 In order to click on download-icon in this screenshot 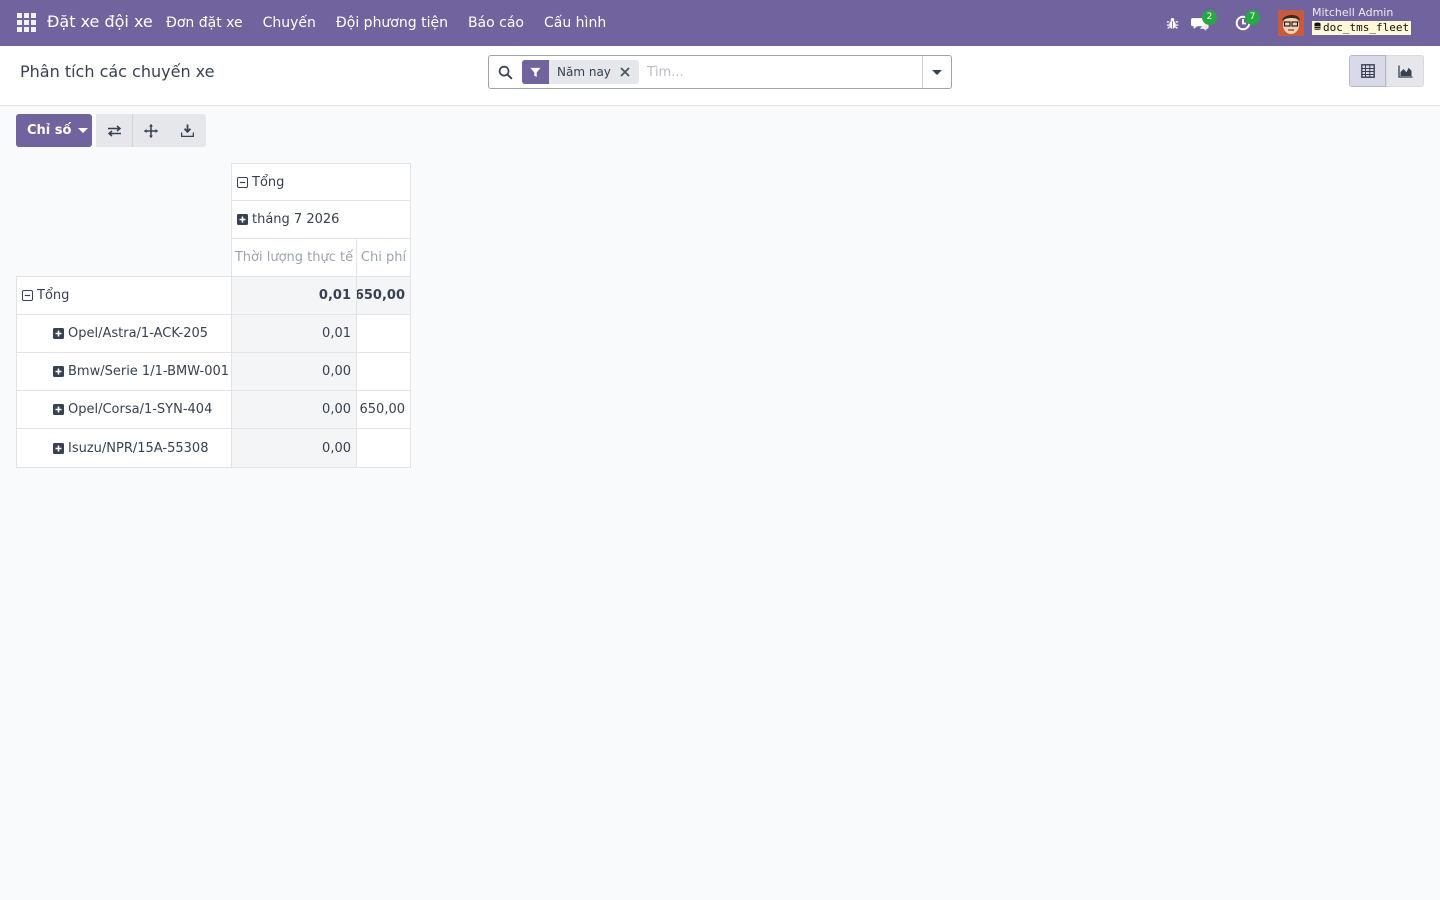, I will do `click(187, 130)`.